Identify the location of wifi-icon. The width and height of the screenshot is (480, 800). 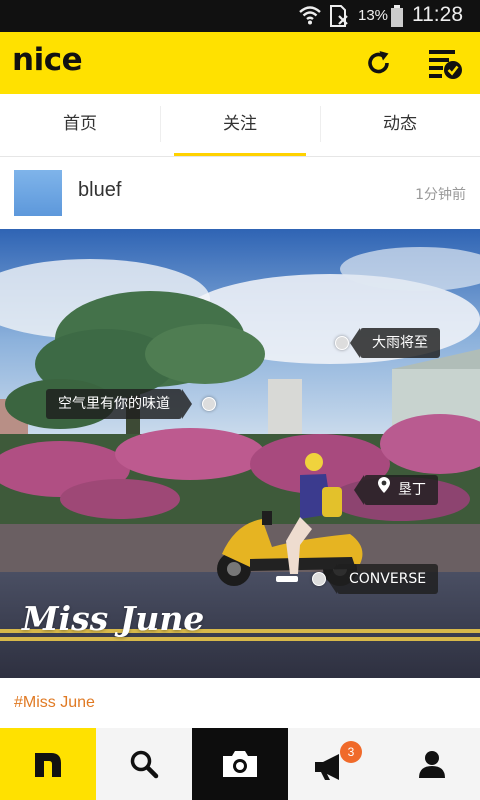
(310, 17).